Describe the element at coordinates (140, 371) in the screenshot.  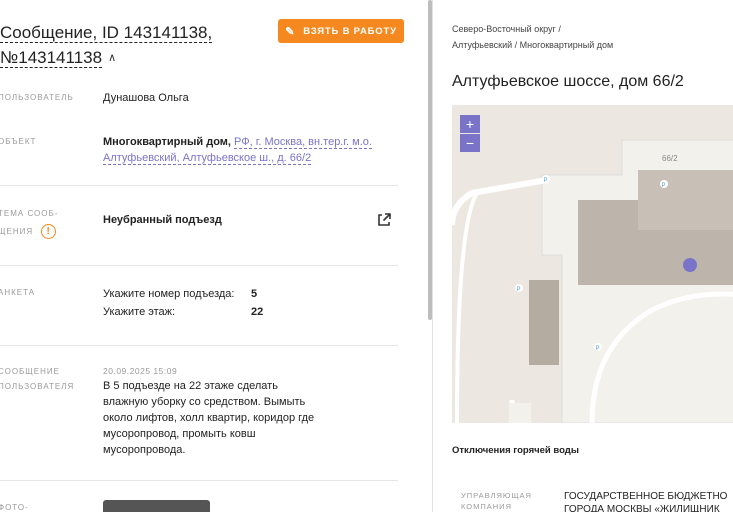
I see `message-date: 20.09.2025 15:09` at that location.